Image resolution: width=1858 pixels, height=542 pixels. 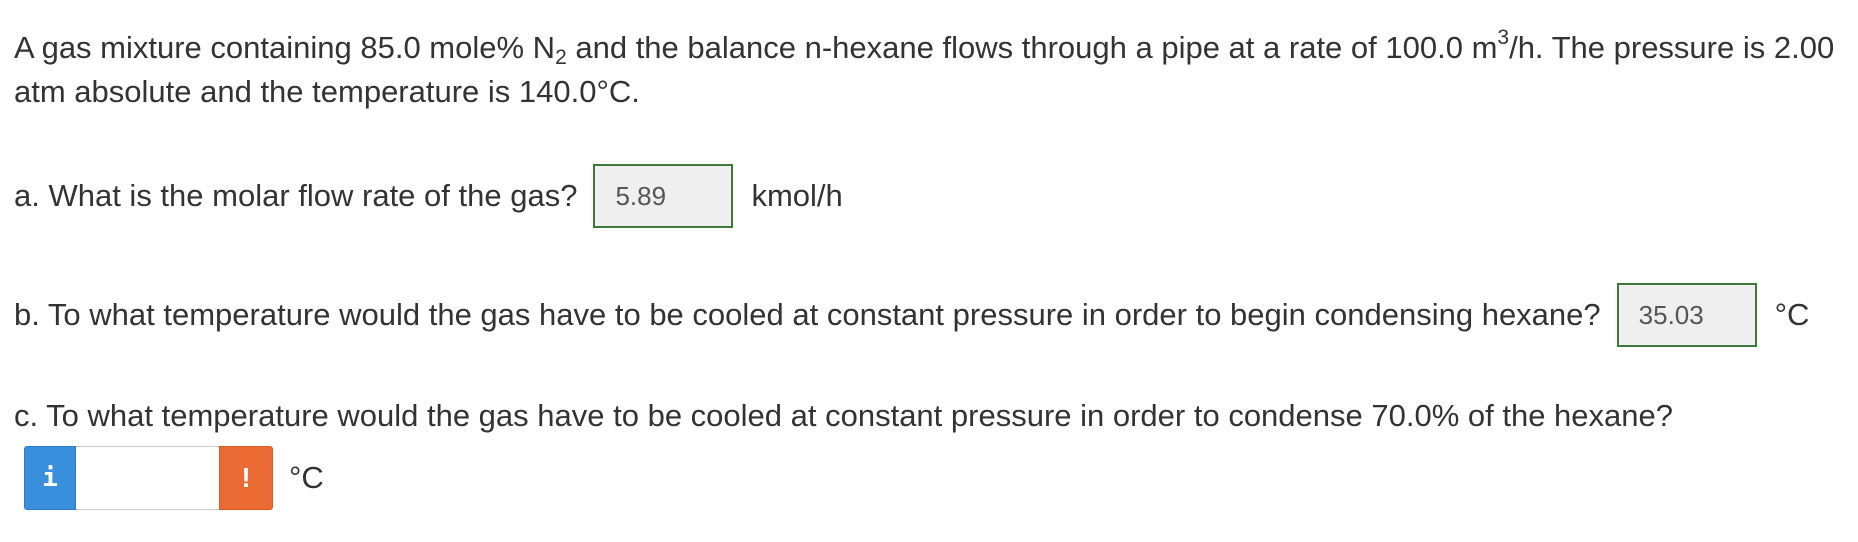 I want to click on info-button: i, so click(x=50, y=478).